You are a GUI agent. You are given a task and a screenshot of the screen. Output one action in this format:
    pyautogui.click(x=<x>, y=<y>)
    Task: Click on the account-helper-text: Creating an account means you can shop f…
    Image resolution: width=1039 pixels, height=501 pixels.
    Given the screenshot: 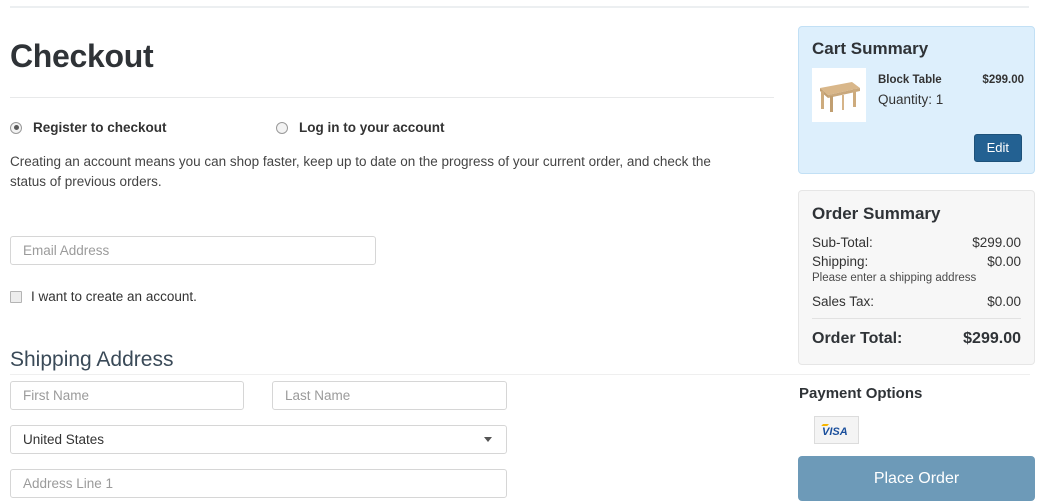 What is the action you would take?
    pyautogui.click(x=360, y=171)
    